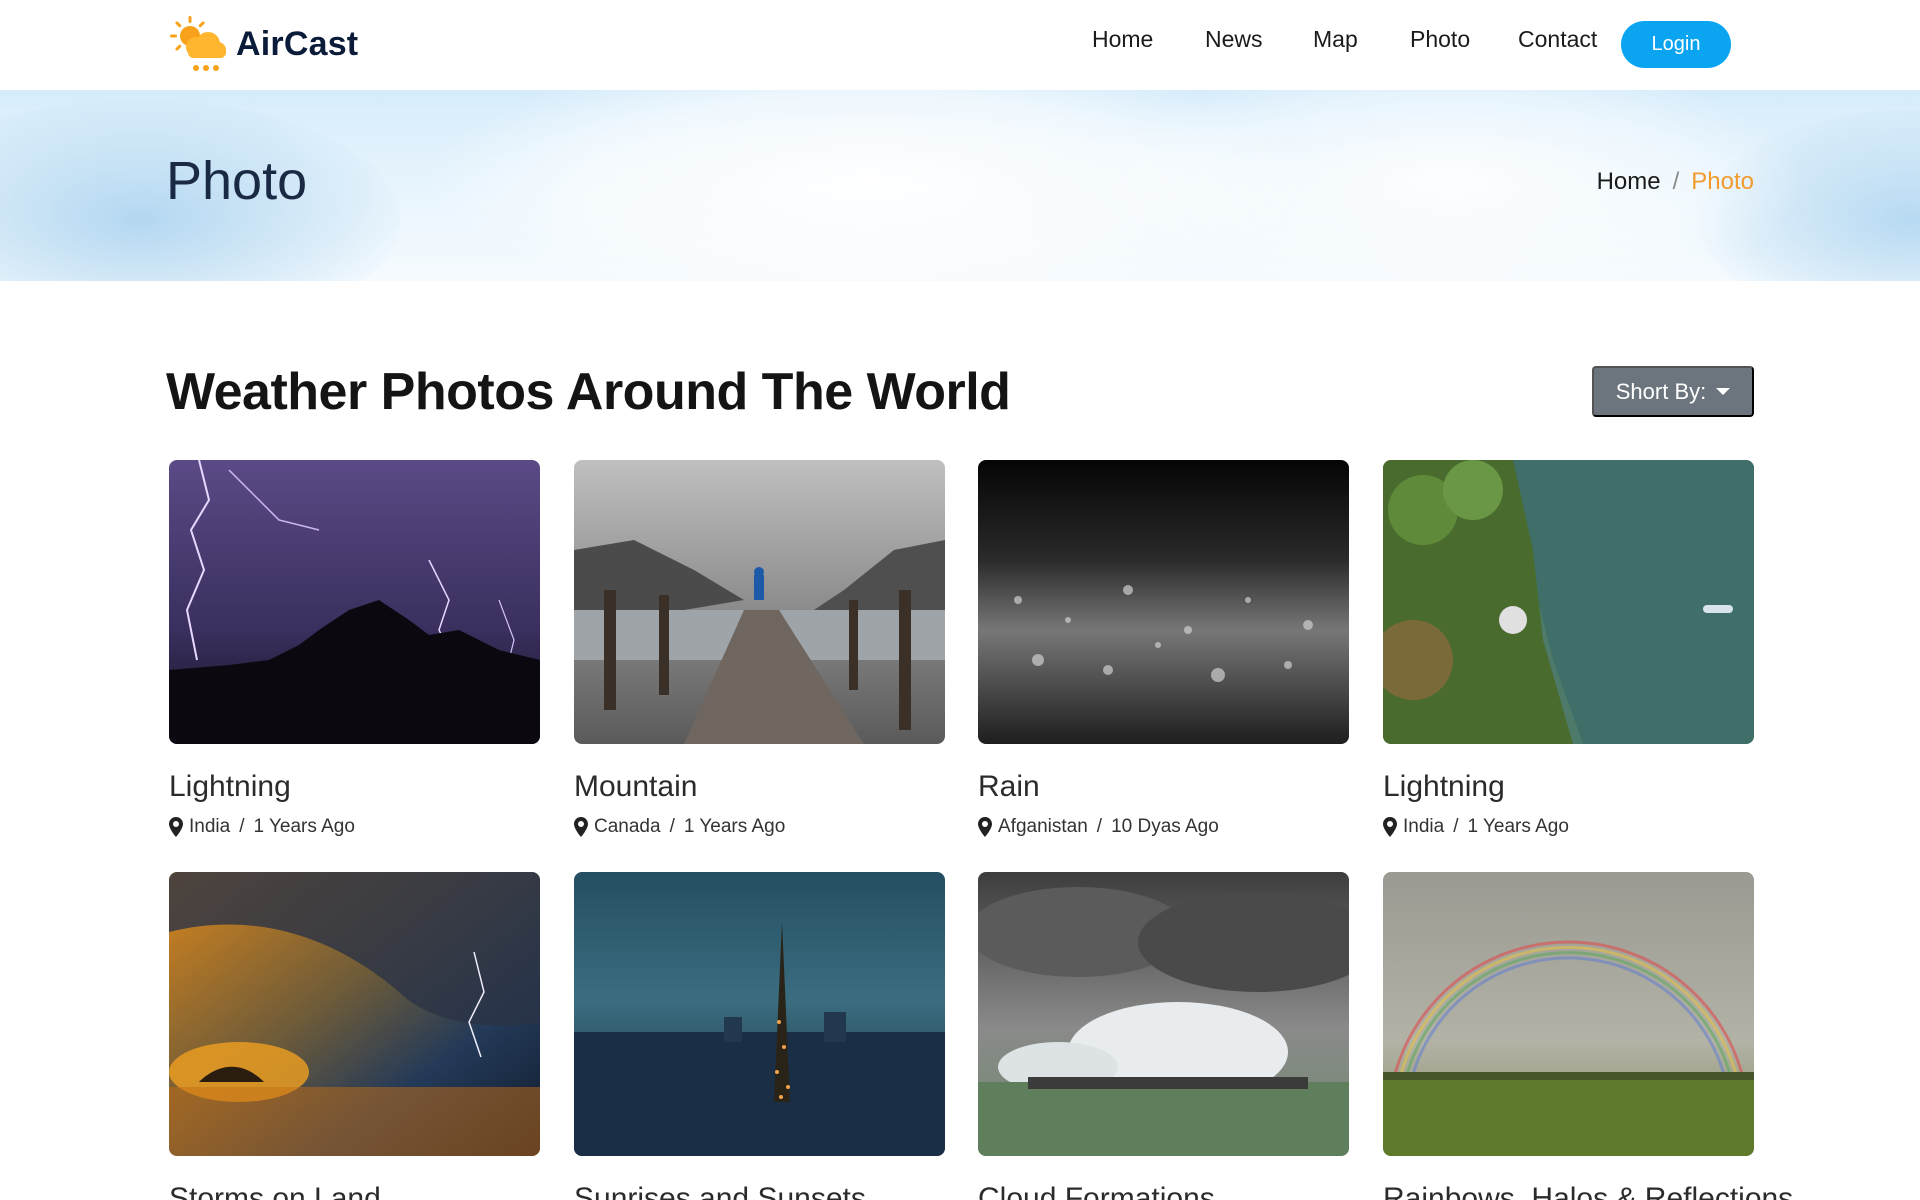  Describe the element at coordinates (1440, 39) in the screenshot. I see `nav-photo: Photo` at that location.